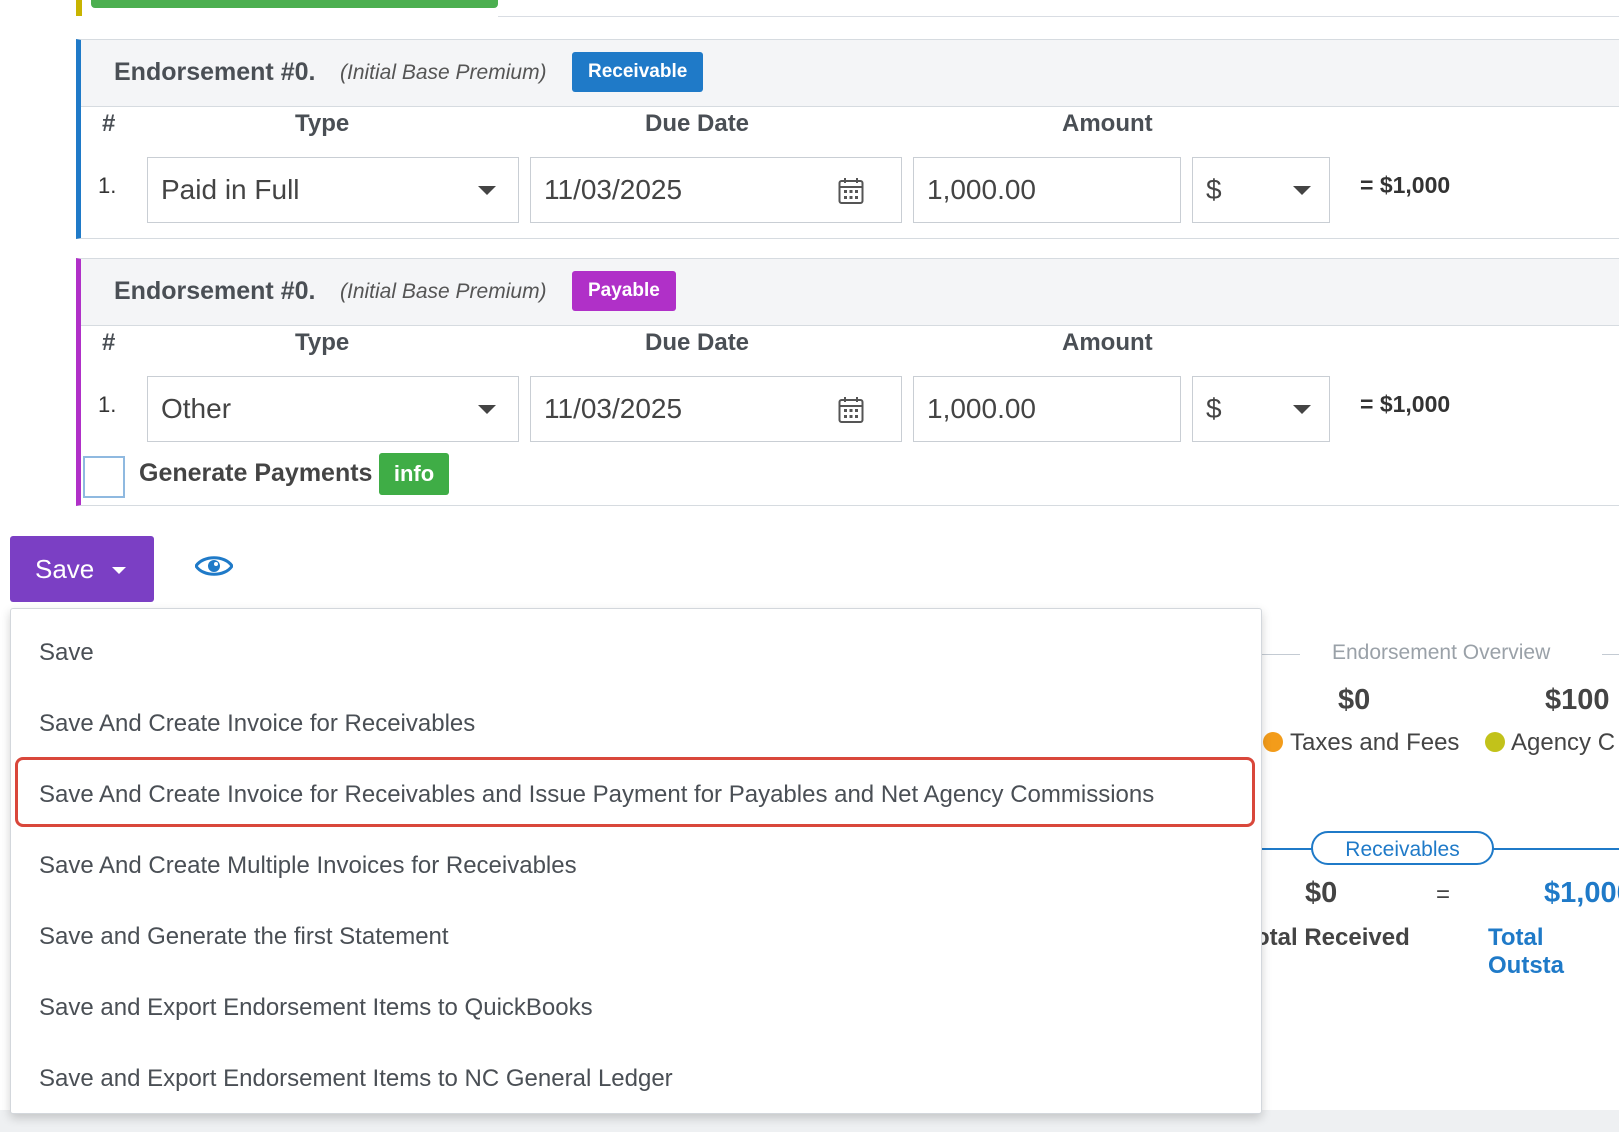 The image size is (1619, 1132). What do you see at coordinates (196, 408) in the screenshot?
I see `type-select-value: Other` at bounding box center [196, 408].